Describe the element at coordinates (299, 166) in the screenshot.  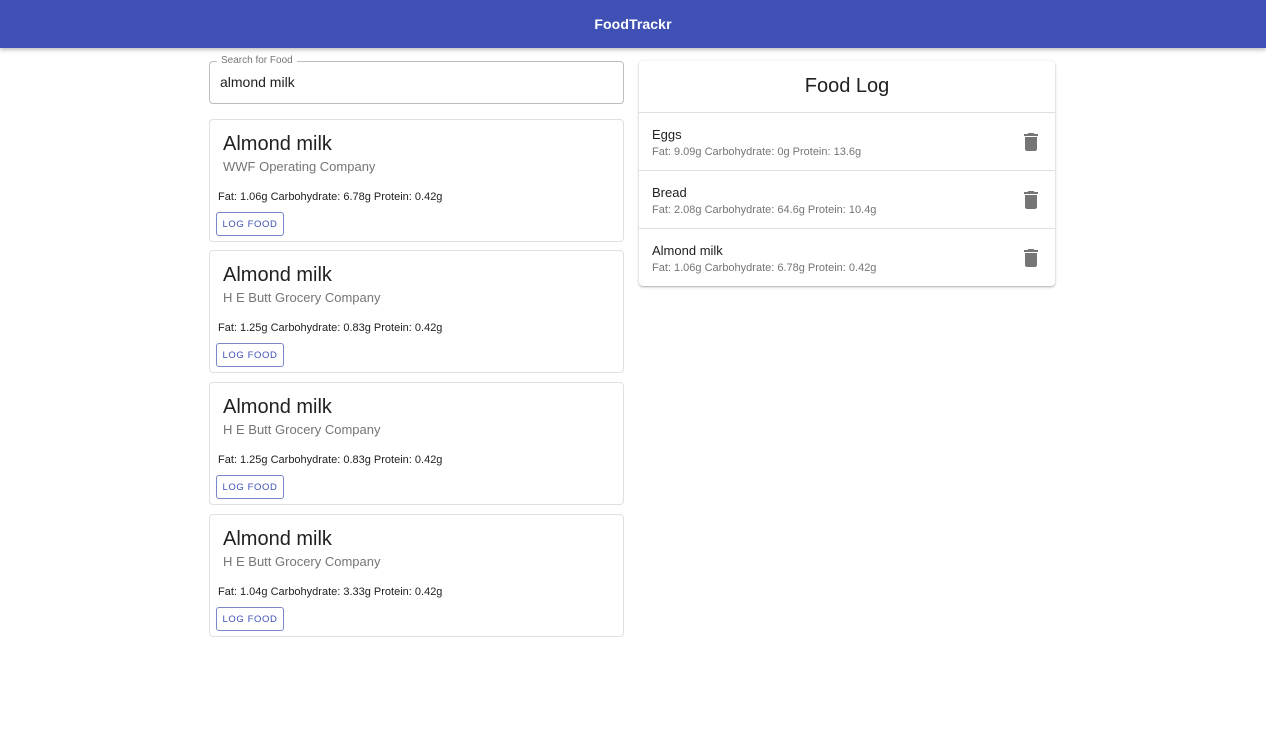
I see `result-brand: WWF Operating Company` at that location.